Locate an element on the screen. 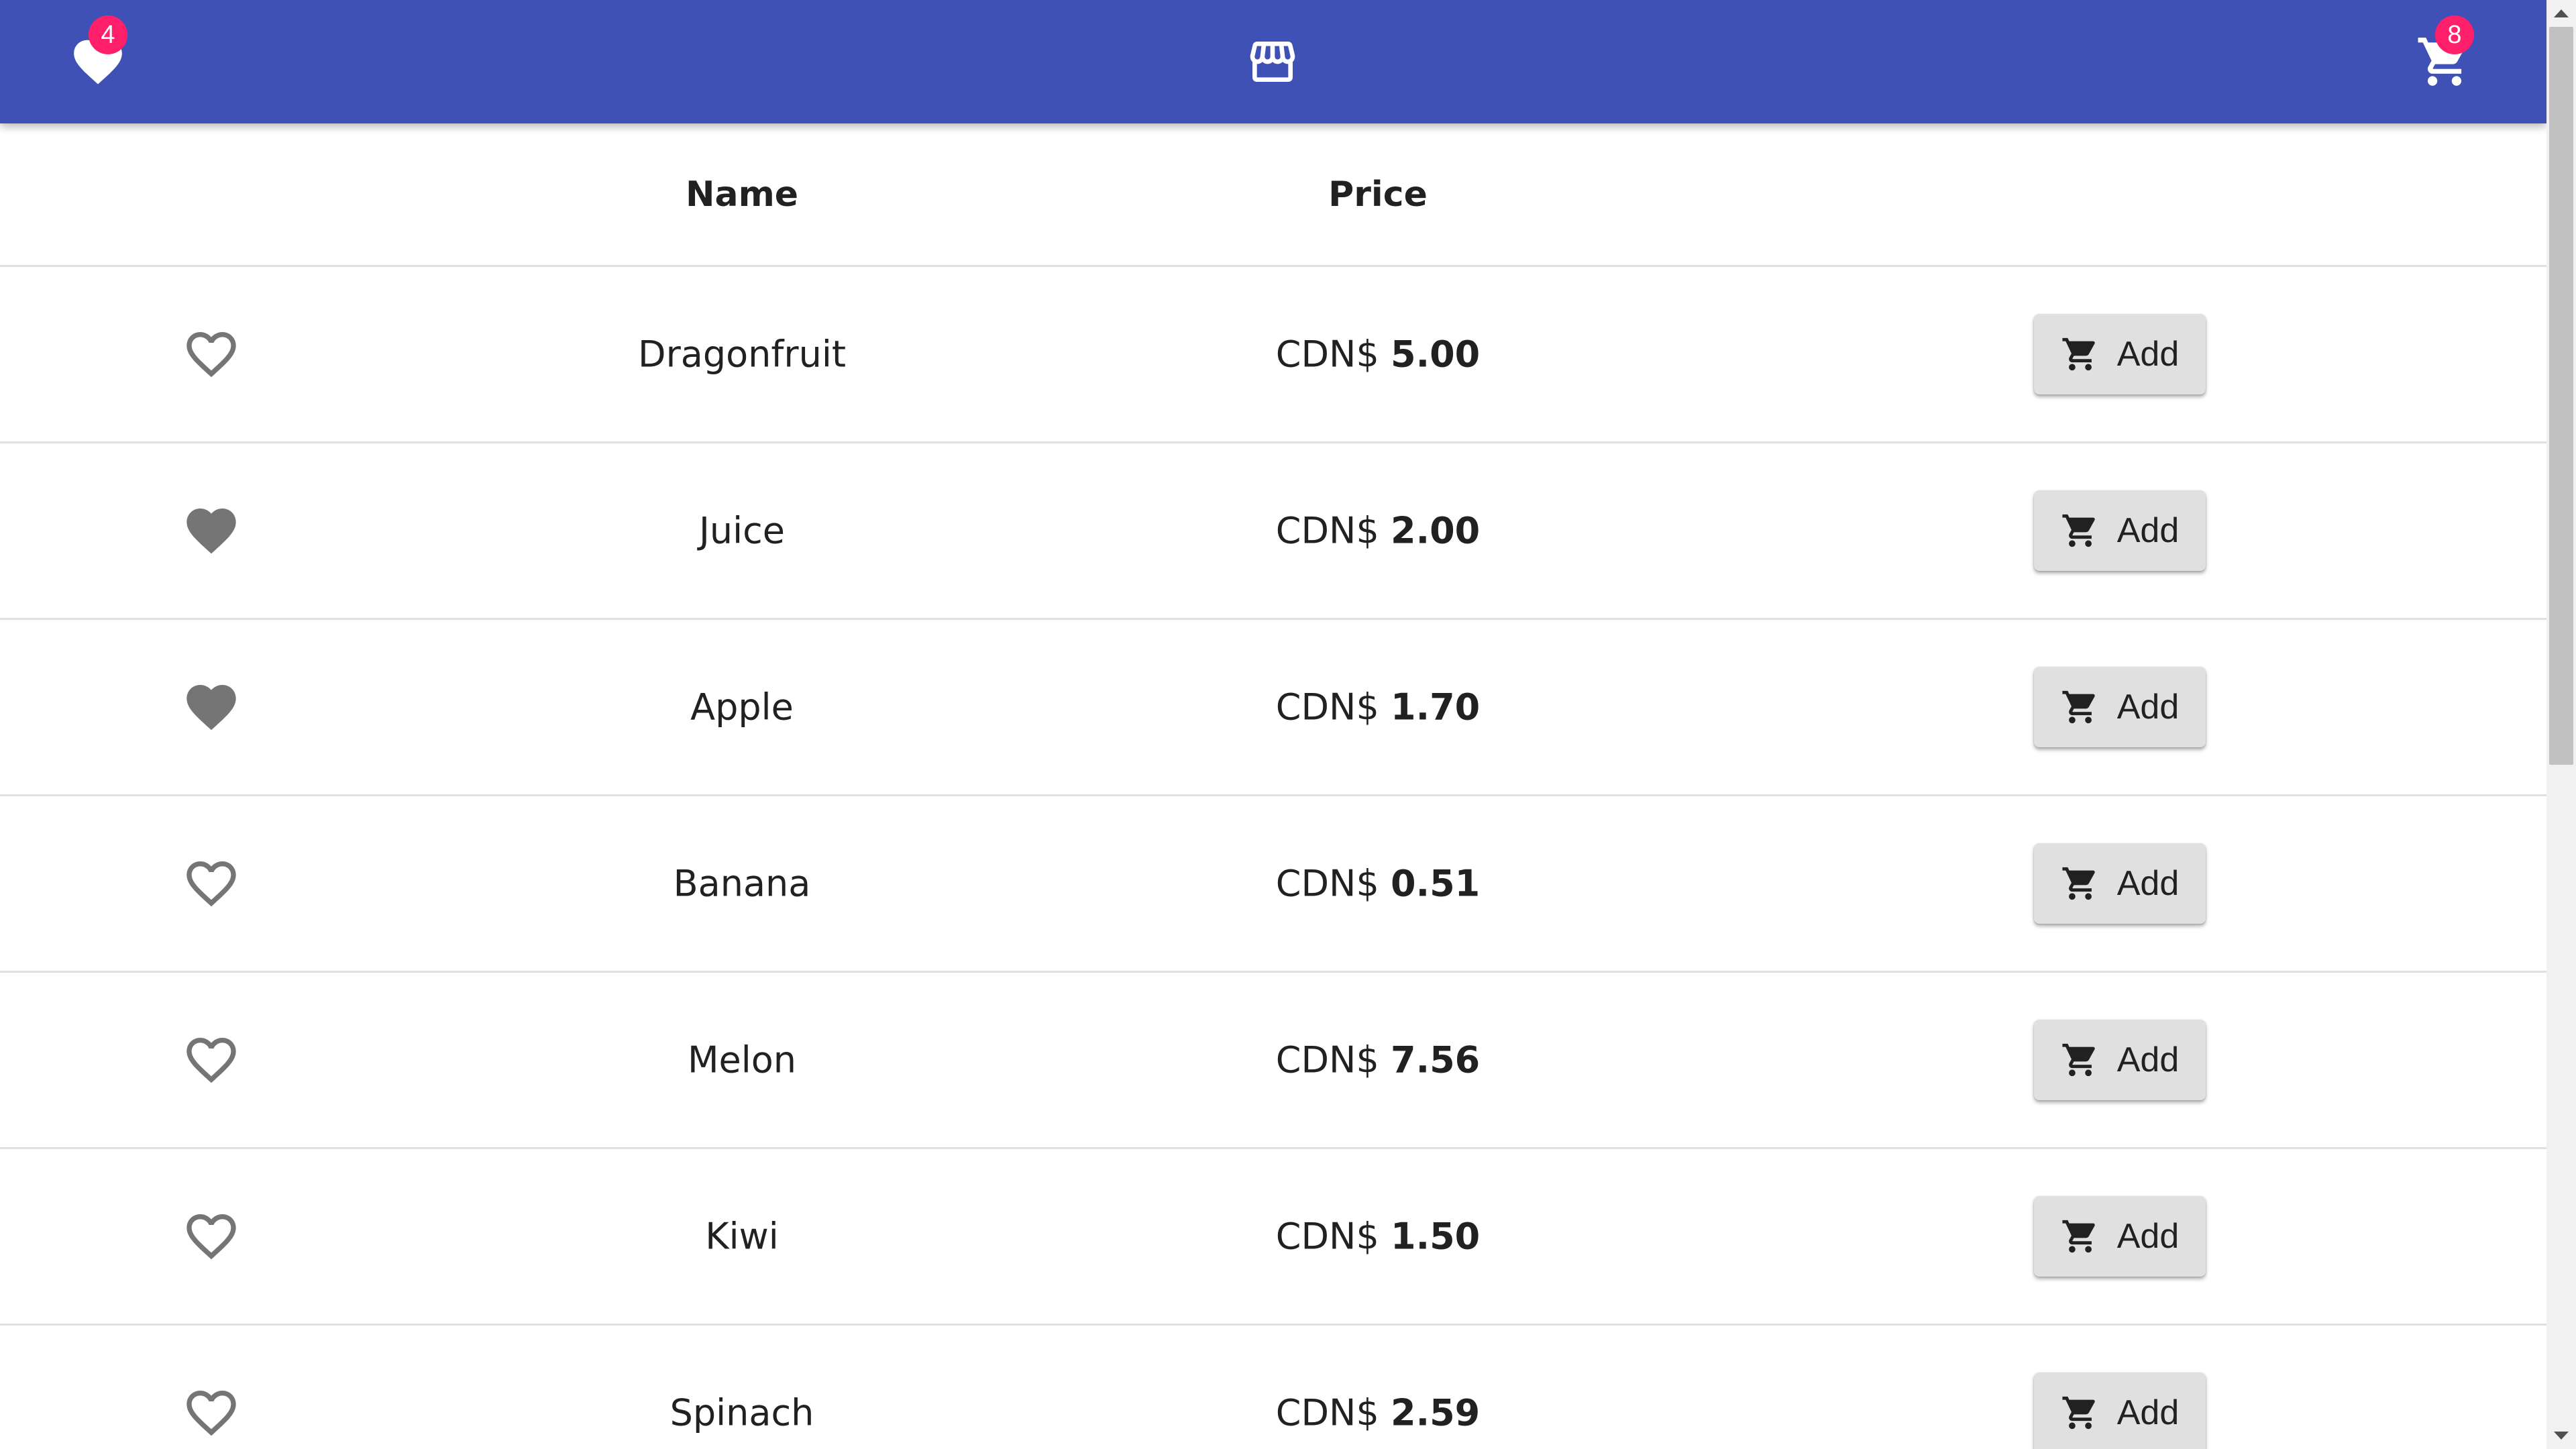 This screenshot has height=1449, width=2576. storefront-icon is located at coordinates (1272, 62).